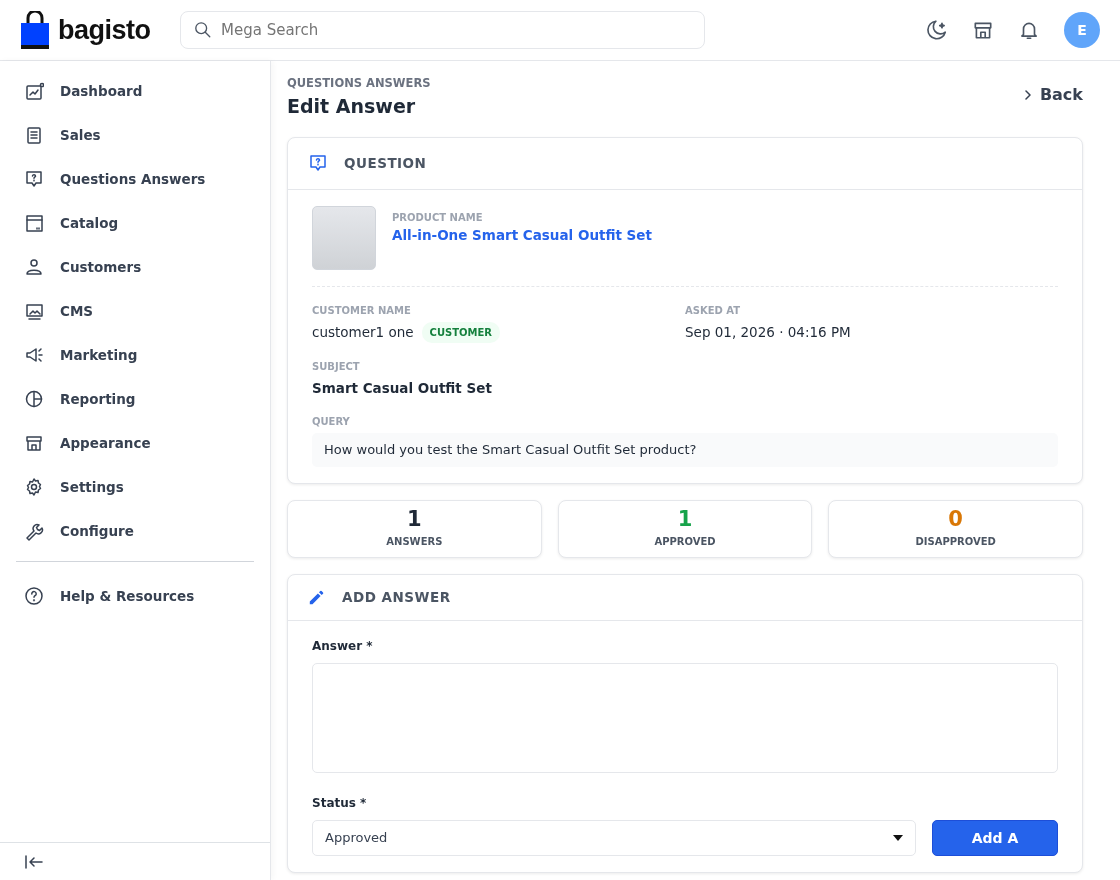  What do you see at coordinates (331, 422) in the screenshot?
I see `field-label: QUERY` at bounding box center [331, 422].